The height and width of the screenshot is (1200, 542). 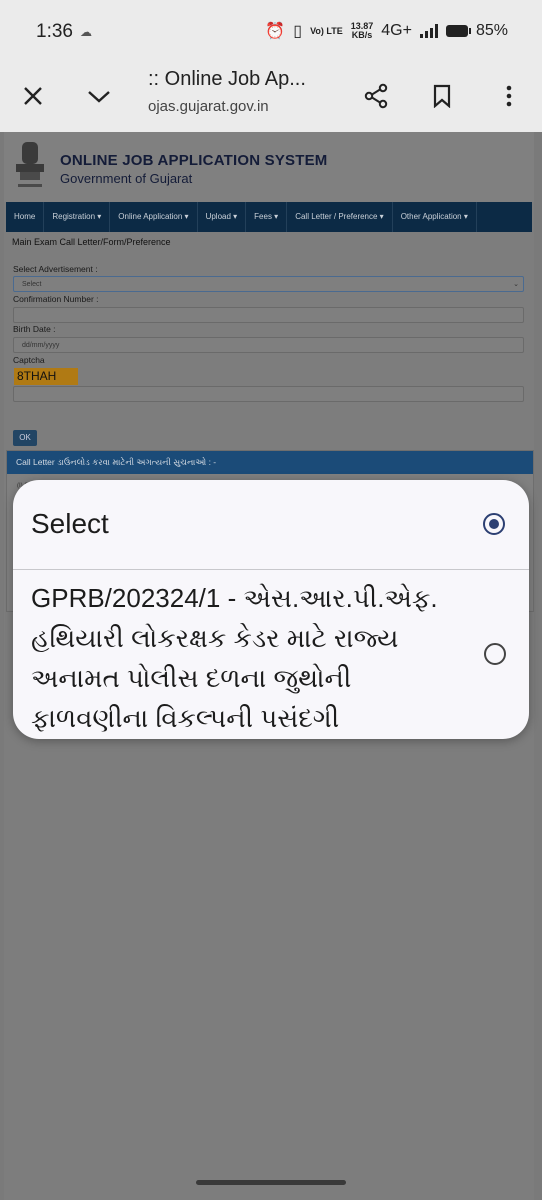 I want to click on status-time: 1:36, so click(x=54, y=31).